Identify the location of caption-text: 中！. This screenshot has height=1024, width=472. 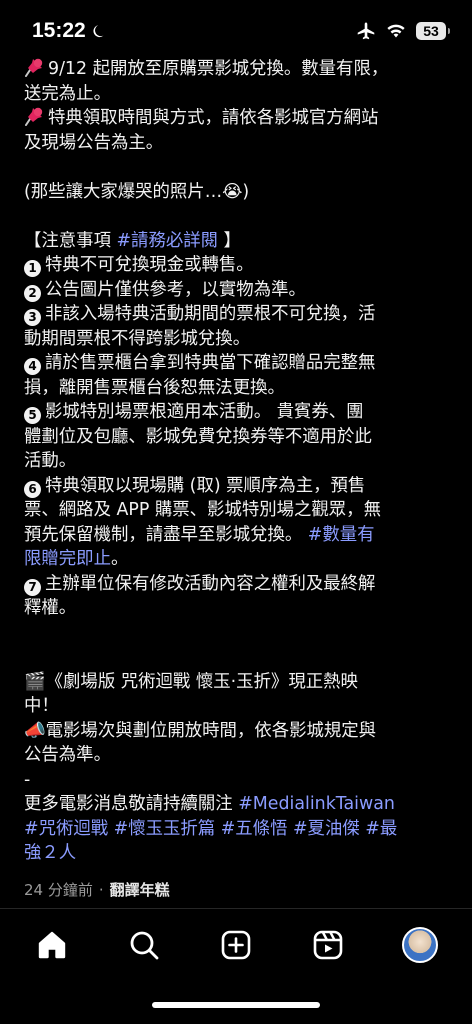
(41, 706).